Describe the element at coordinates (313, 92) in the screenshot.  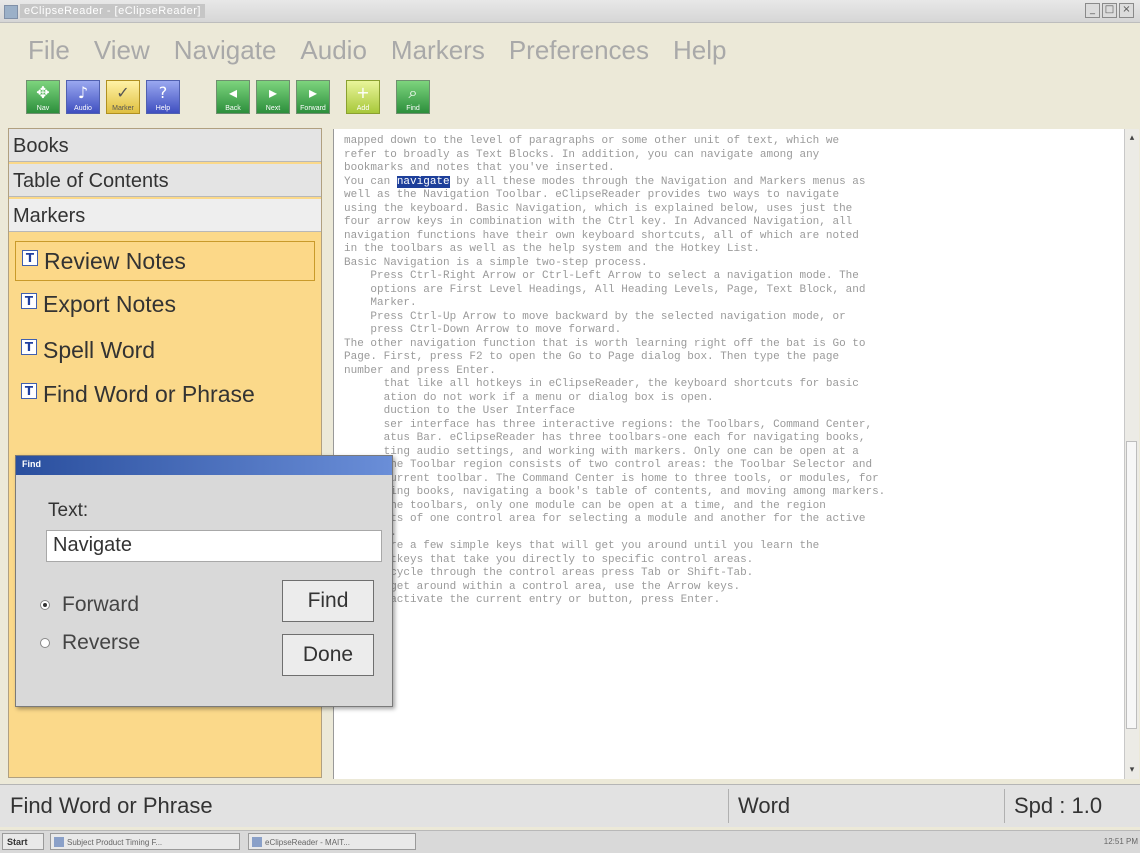
I see `forward-icon: ▸` at that location.